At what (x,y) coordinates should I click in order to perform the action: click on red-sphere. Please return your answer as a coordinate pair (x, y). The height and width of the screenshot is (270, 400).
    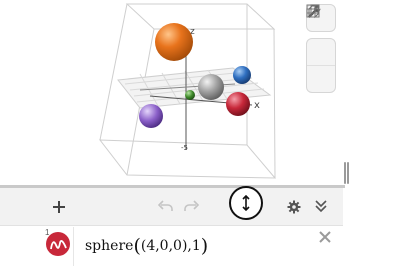
    Looking at the image, I should click on (238, 104).